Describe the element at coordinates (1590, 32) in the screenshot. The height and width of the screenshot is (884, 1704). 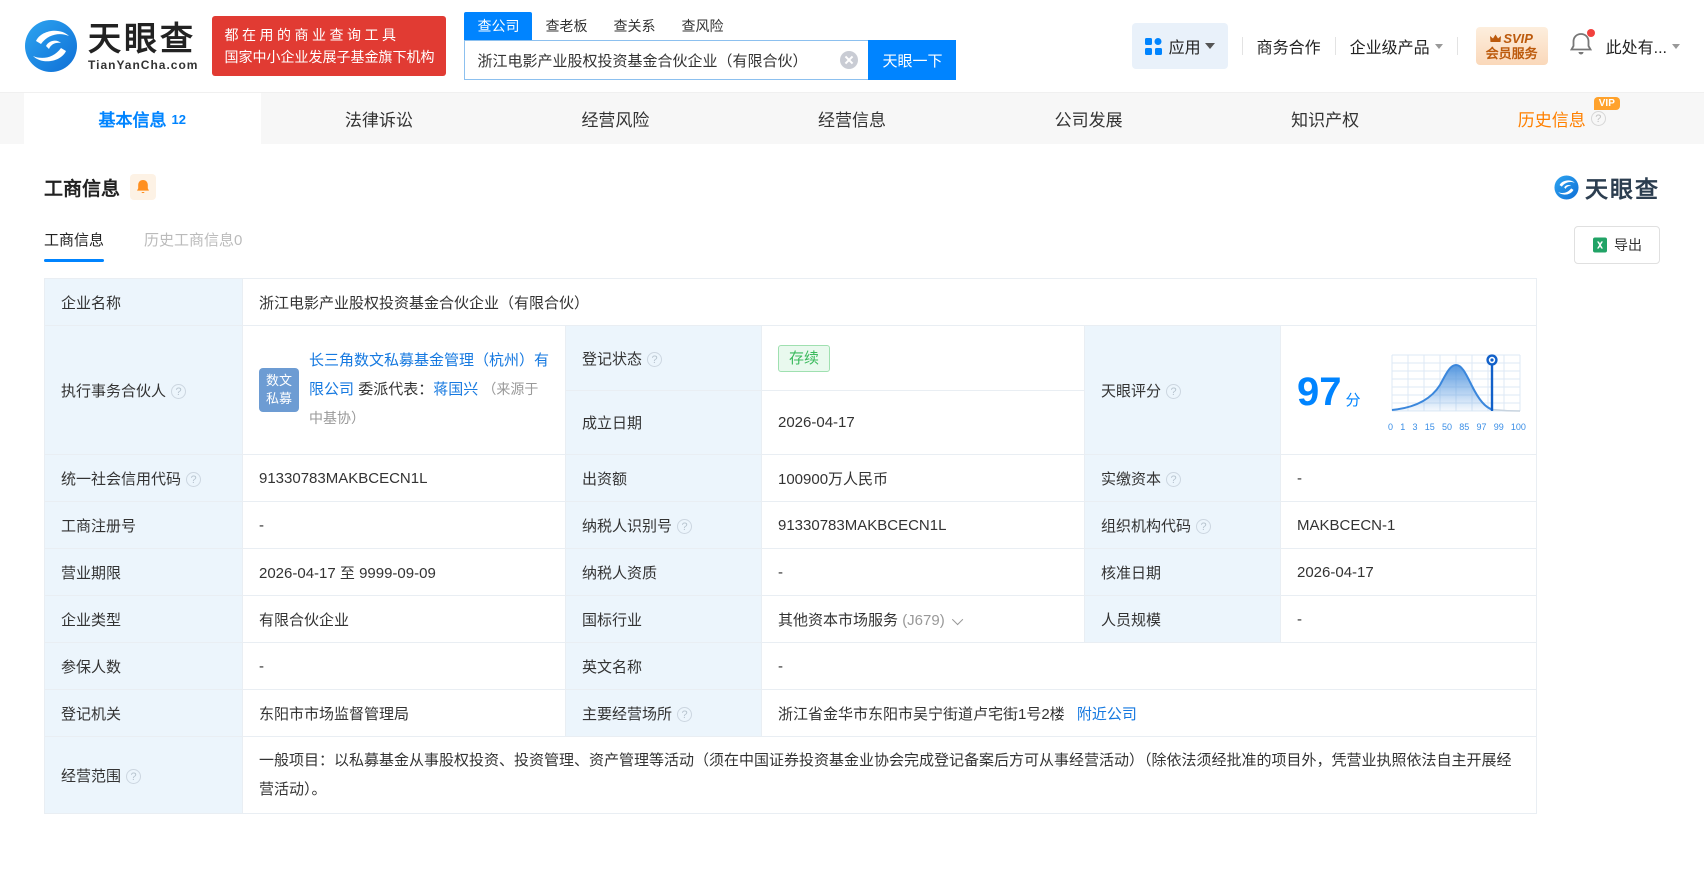
I see `notification-dot` at that location.